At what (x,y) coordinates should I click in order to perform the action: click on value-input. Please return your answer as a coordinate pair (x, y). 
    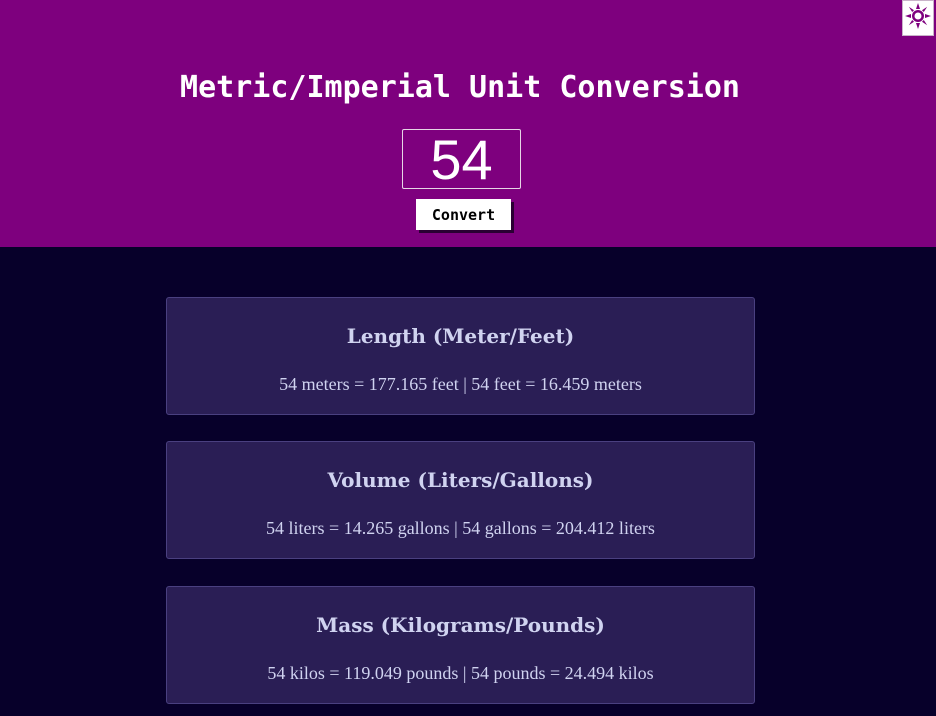
    Looking at the image, I should click on (461, 159).